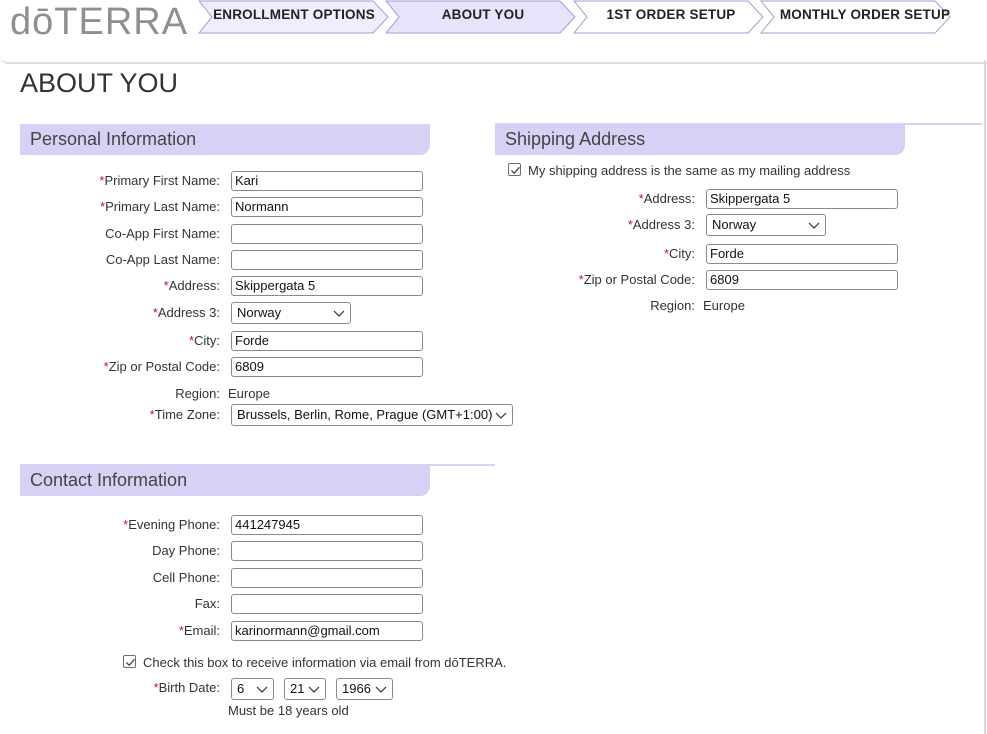 The image size is (987, 734). I want to click on step-label: MONTHLY ORDER SETUP, so click(865, 14).